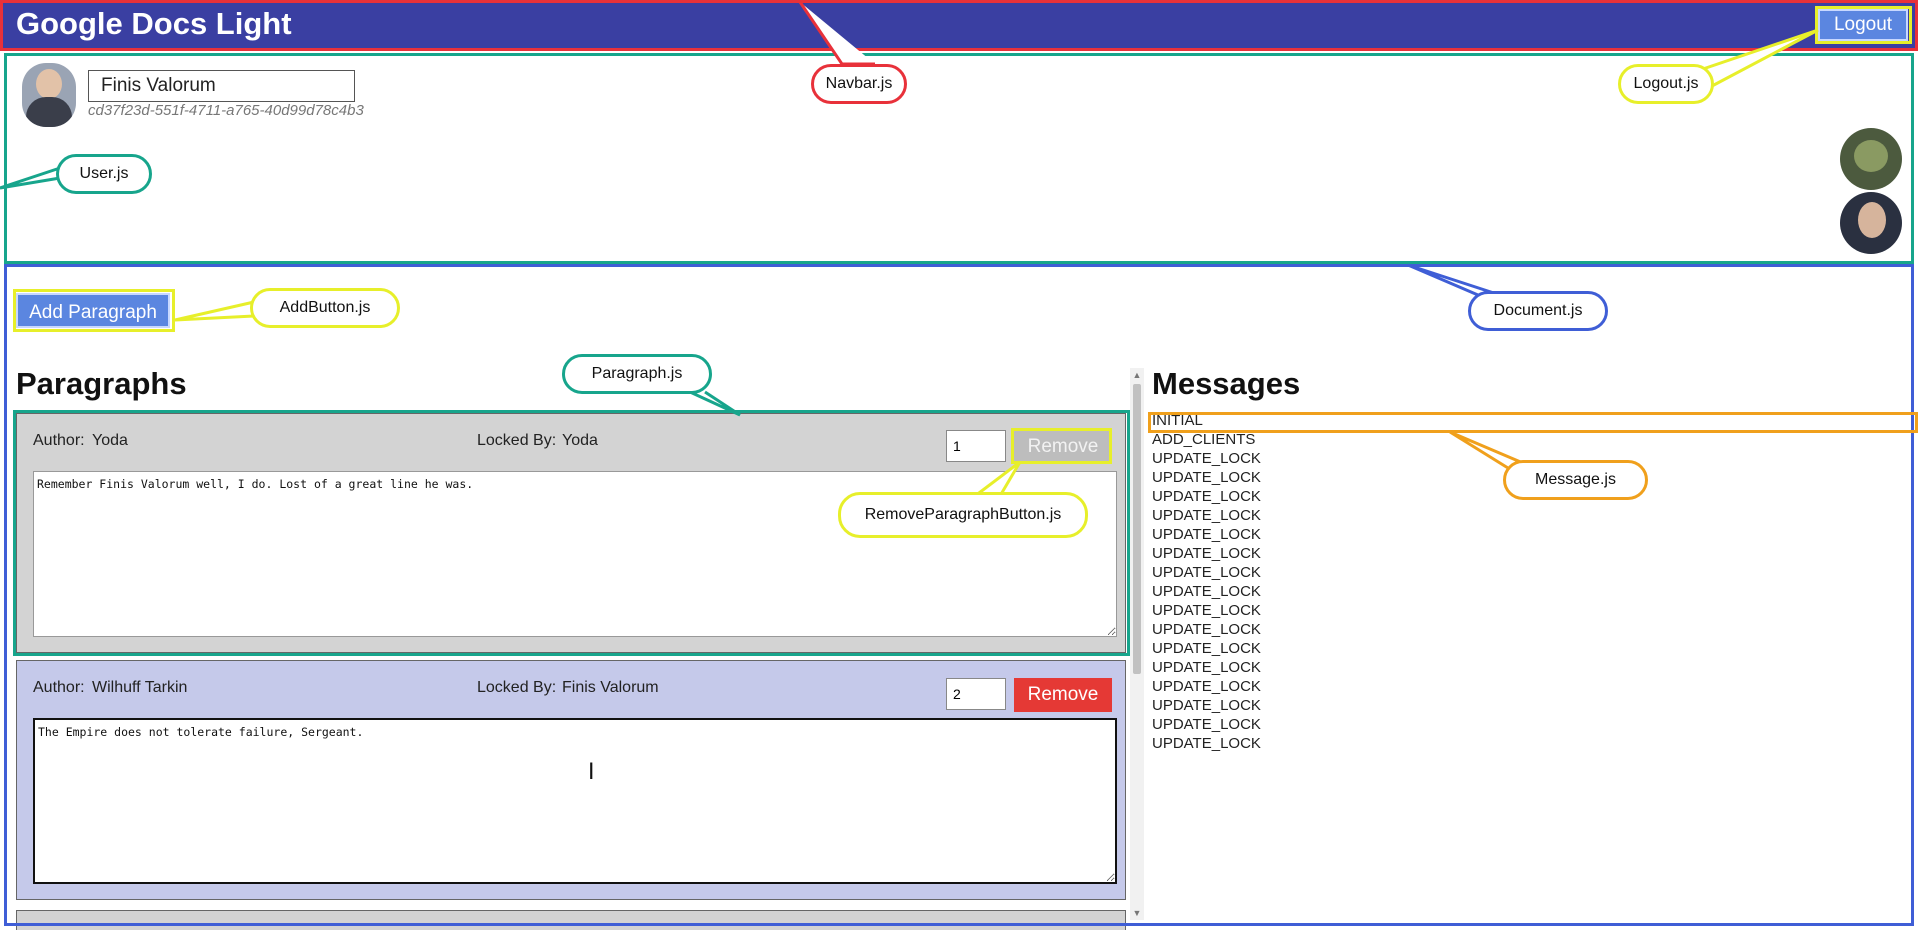 The width and height of the screenshot is (1918, 930). What do you see at coordinates (104, 174) in the screenshot?
I see `callout-user: User.js` at bounding box center [104, 174].